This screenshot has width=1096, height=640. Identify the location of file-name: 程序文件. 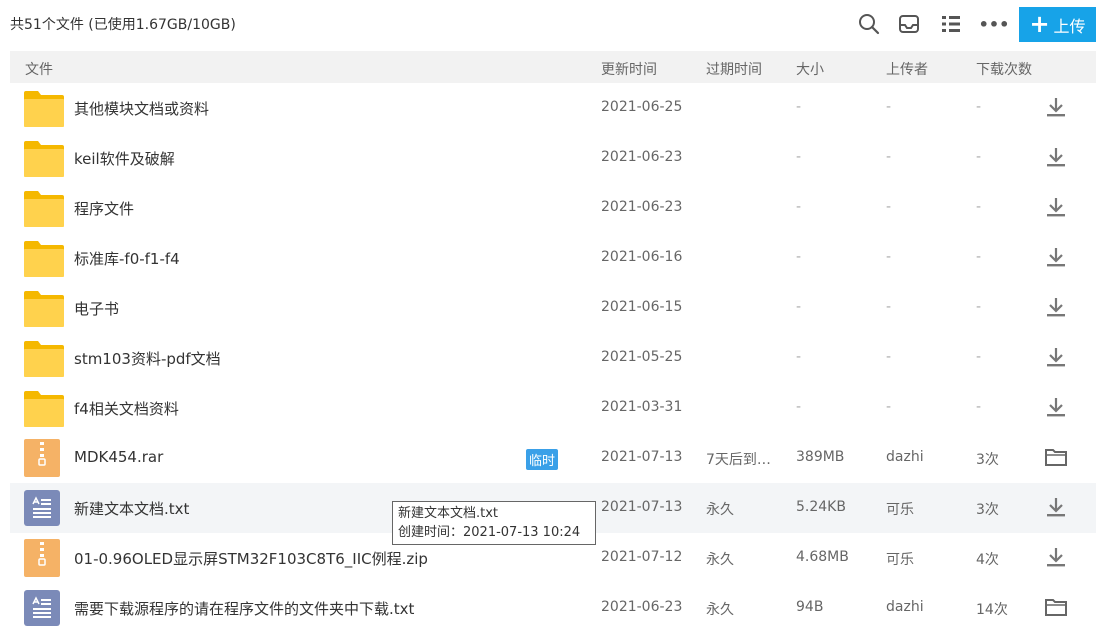
(104, 208).